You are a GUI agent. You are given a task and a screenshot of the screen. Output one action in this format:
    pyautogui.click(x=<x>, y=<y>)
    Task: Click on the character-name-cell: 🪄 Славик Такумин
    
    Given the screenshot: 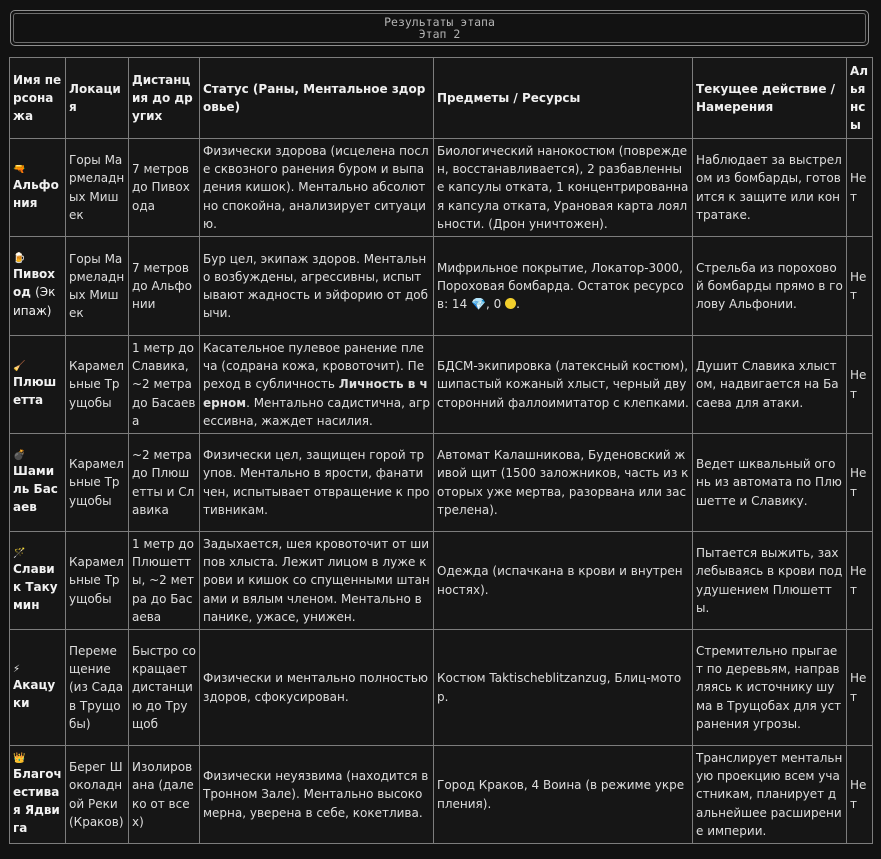 What is the action you would take?
    pyautogui.click(x=37, y=580)
    